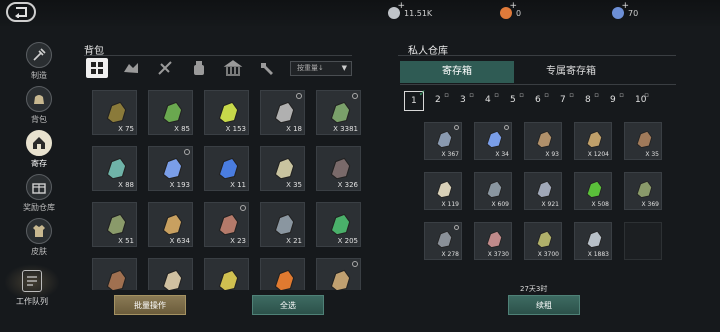 Image resolution: width=720 pixels, height=332 pixels. I want to click on back-button, so click(21, 12).